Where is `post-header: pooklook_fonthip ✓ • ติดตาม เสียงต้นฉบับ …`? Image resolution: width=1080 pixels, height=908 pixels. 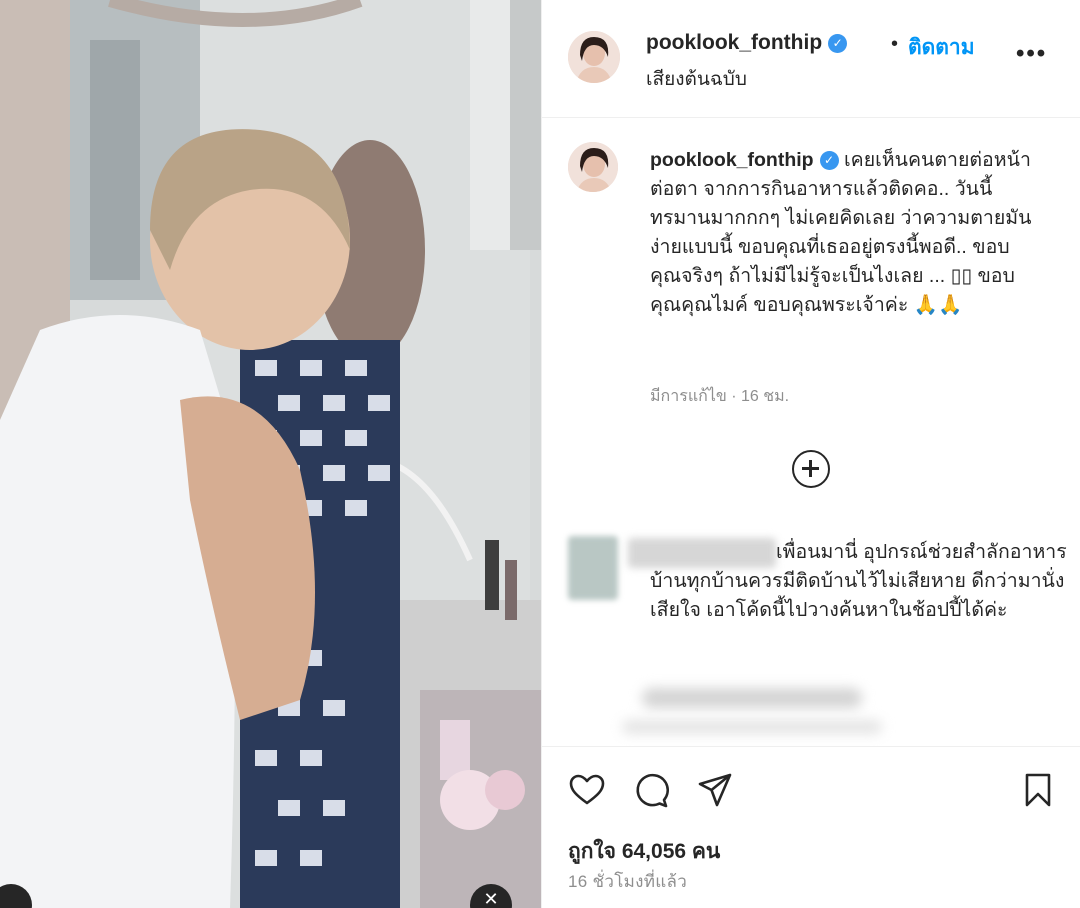
post-header: pooklook_fonthip ✓ • ติดตาม เสียงต้นฉบับ … is located at coordinates (811, 59).